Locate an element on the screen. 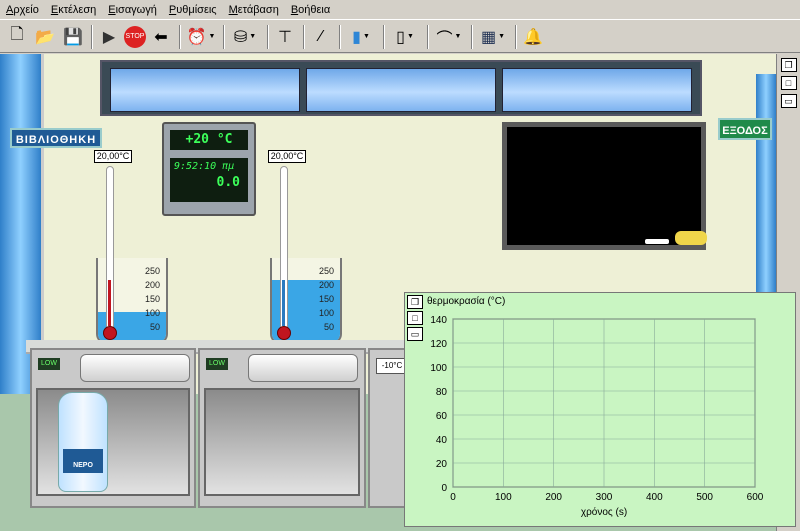 Image resolution: width=800 pixels, height=531 pixels. menu-run: Εκτέλεση is located at coordinates (73, 10).